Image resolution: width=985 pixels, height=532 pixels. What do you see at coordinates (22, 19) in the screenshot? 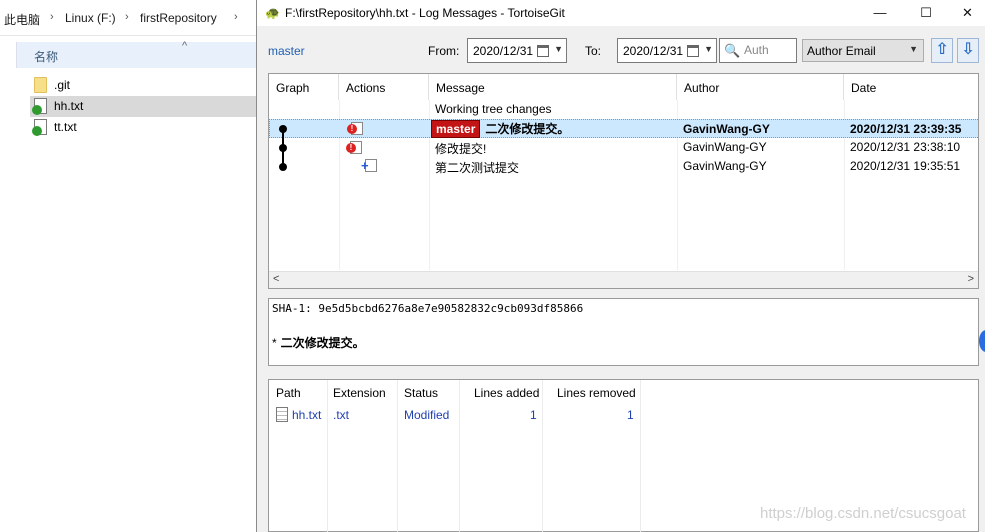
I see `breadcrumb-this-pc: 此电脑` at bounding box center [22, 19].